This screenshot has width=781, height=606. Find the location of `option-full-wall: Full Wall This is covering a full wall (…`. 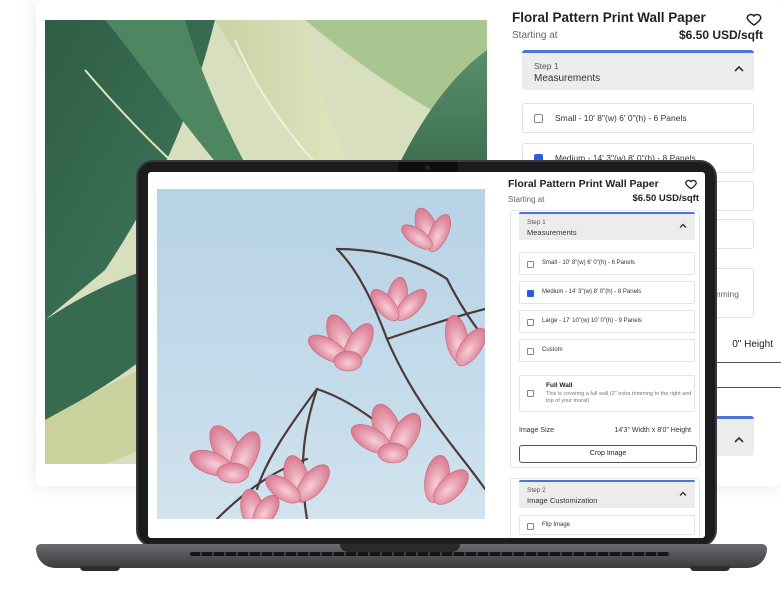

option-full-wall: Full Wall This is covering a full wall (… is located at coordinates (607, 393).